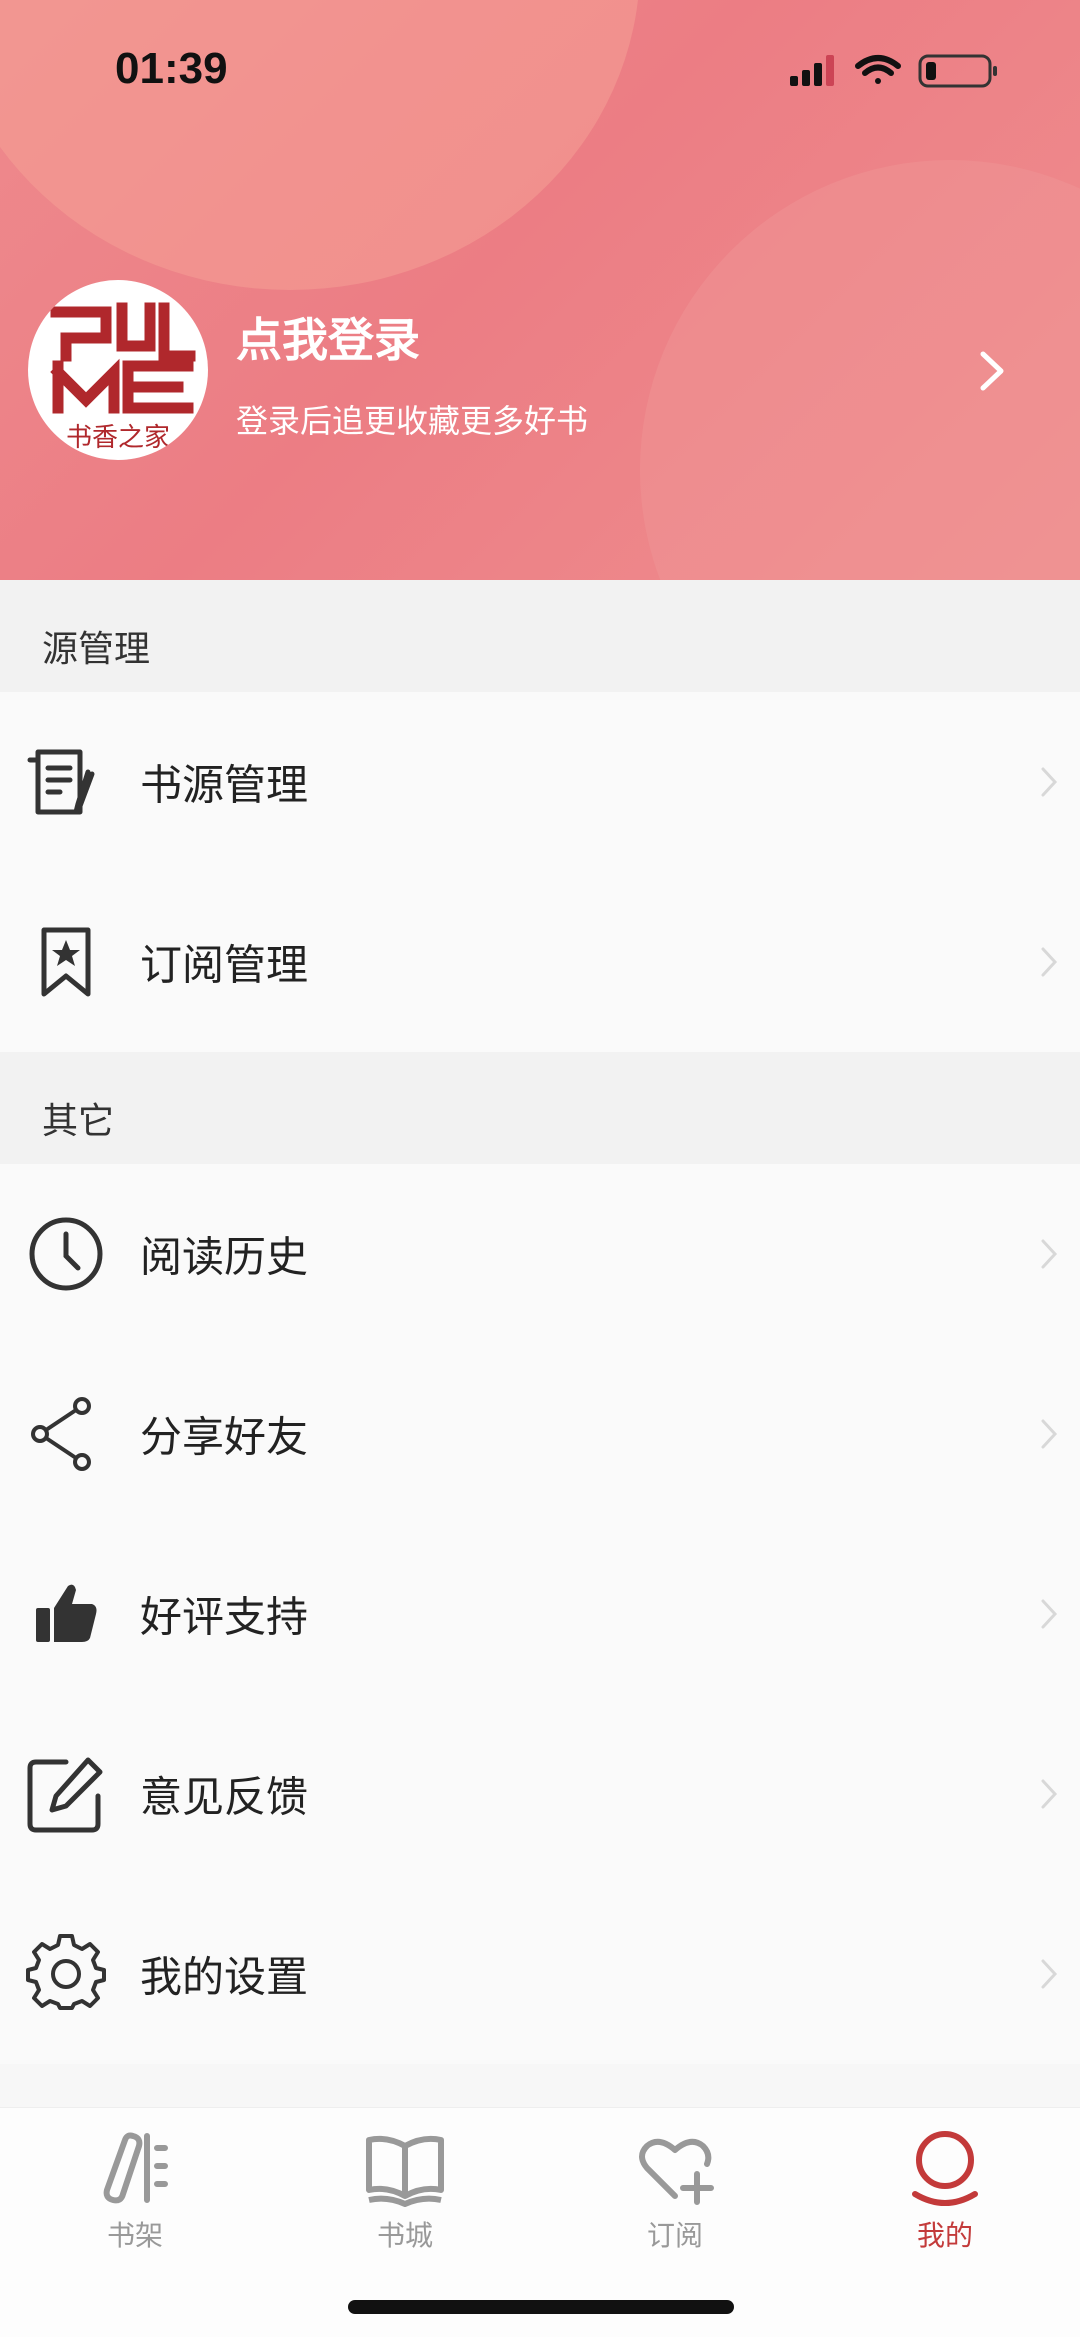  What do you see at coordinates (957, 71) in the screenshot?
I see `battery-icon` at bounding box center [957, 71].